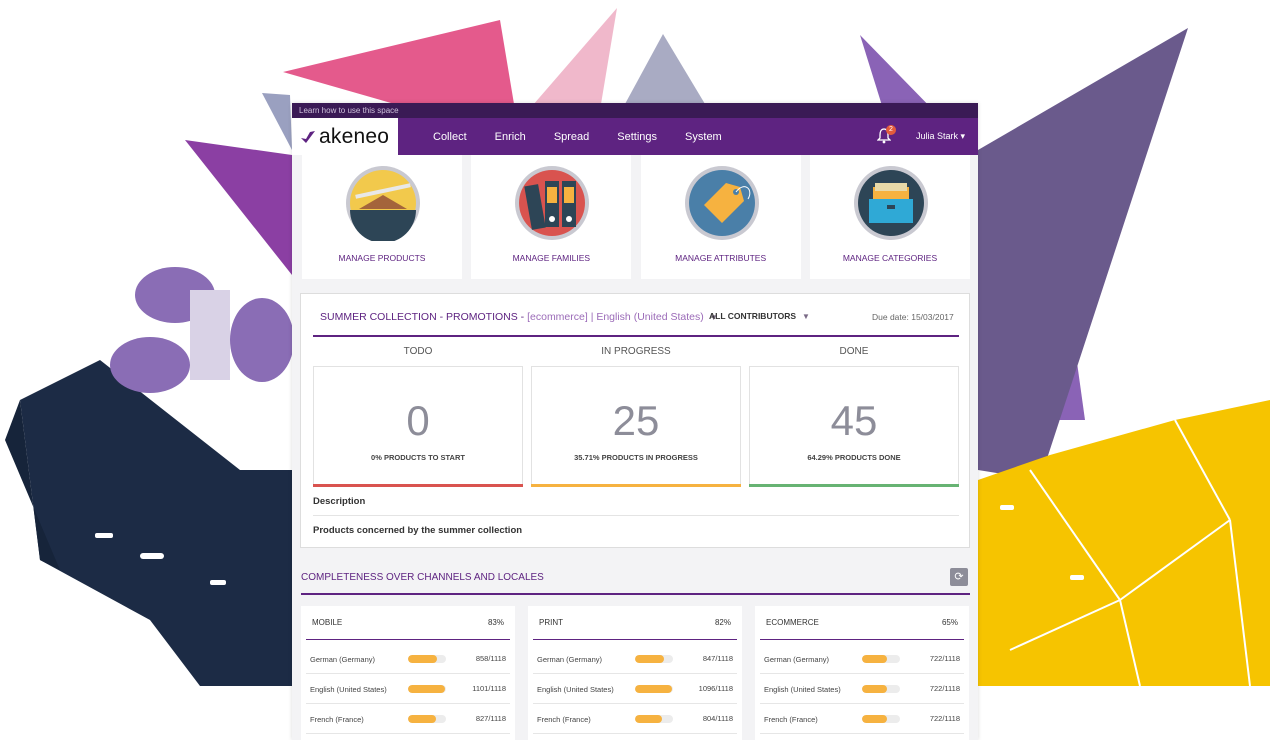 The image size is (1270, 740). Describe the element at coordinates (495, 622) in the screenshot. I see `channel-percent: 83%` at that location.